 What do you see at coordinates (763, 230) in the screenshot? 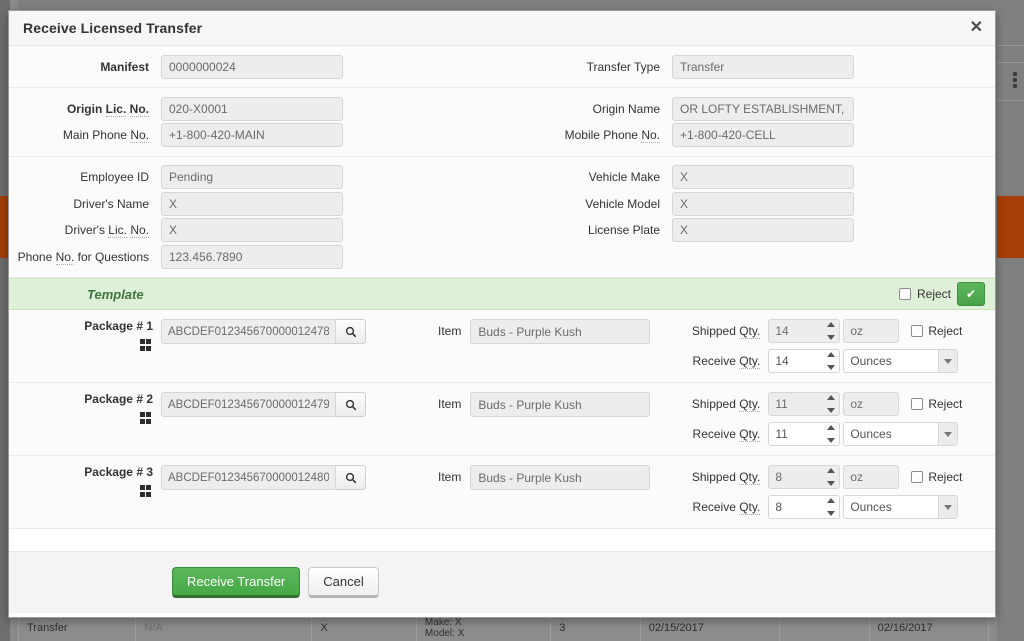
I see `license-plate-input` at bounding box center [763, 230].